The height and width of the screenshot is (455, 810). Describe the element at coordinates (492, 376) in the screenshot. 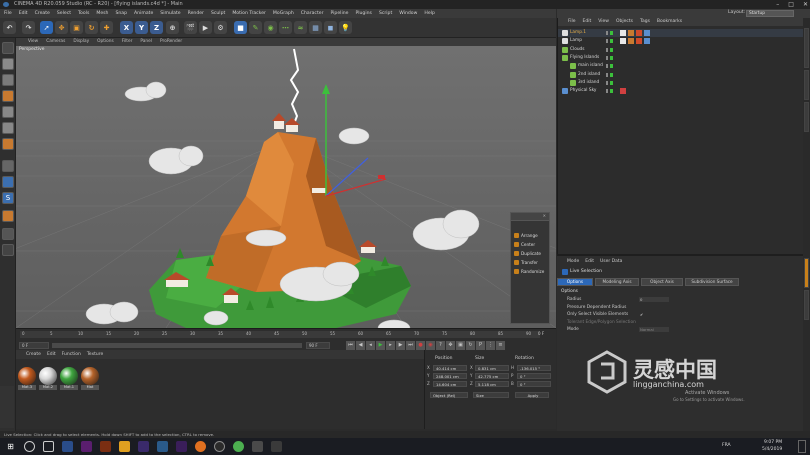

I see `size-field: 42.775 cm` at that location.